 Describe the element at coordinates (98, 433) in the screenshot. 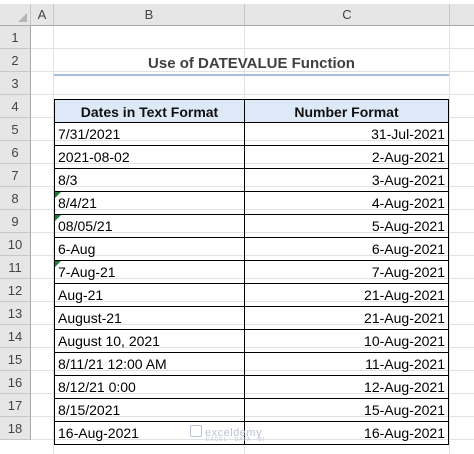

I see `text-date-value: 16-Aug-2021` at that location.